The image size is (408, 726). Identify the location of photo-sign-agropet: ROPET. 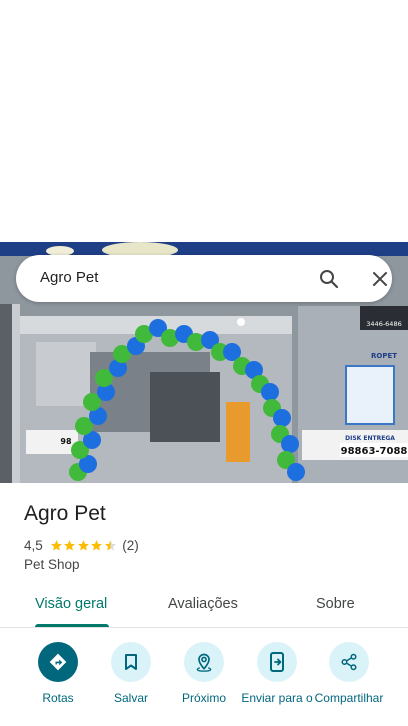
(384, 356).